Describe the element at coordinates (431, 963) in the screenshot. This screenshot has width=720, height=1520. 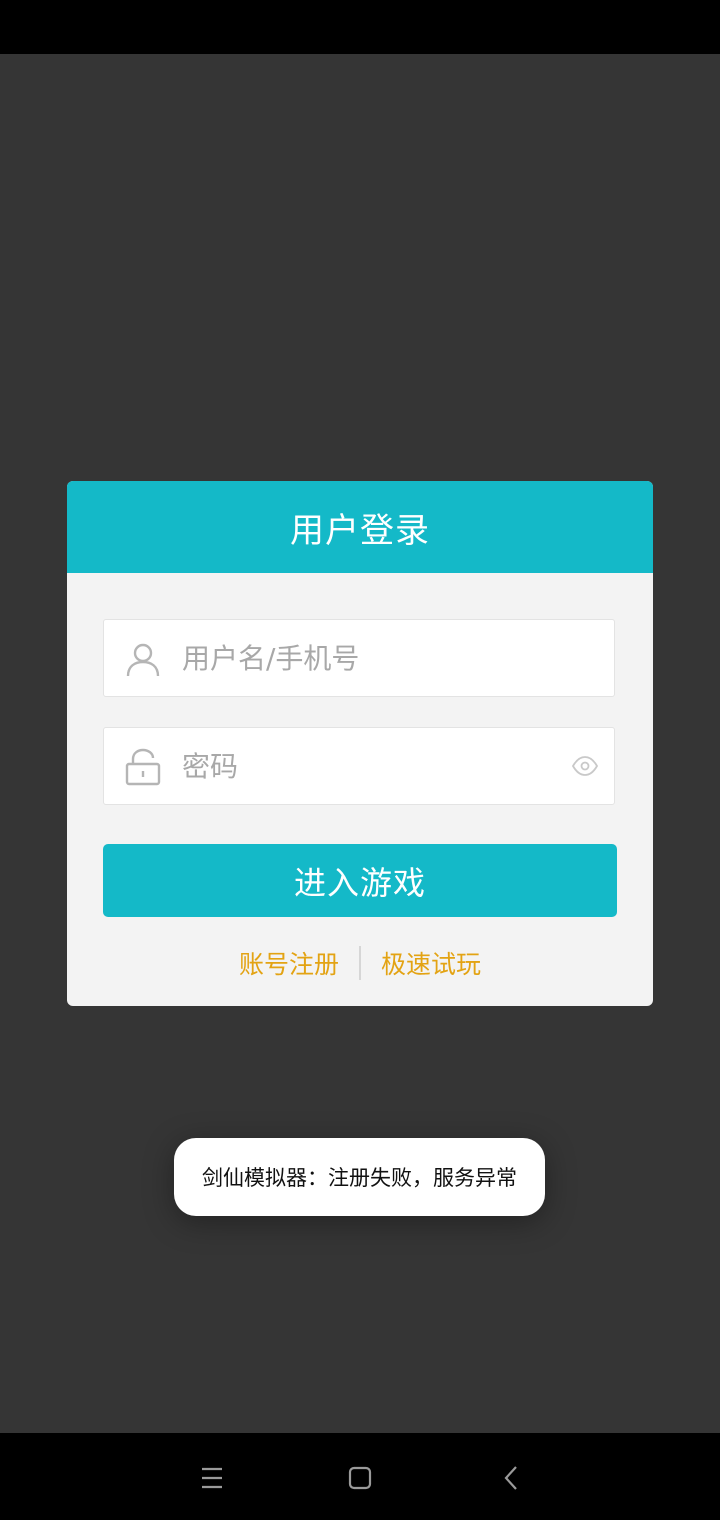
I see `quick-play-link: 极速试玩` at that location.